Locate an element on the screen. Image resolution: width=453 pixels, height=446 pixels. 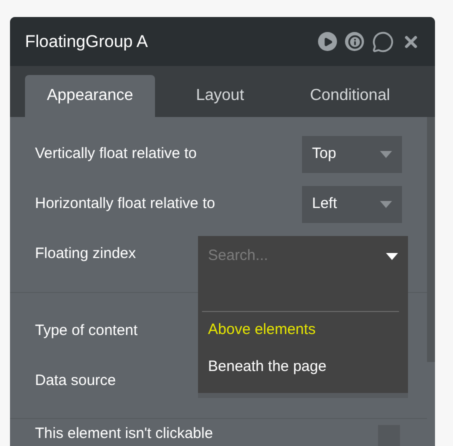
tab: Appearance is located at coordinates (90, 96).